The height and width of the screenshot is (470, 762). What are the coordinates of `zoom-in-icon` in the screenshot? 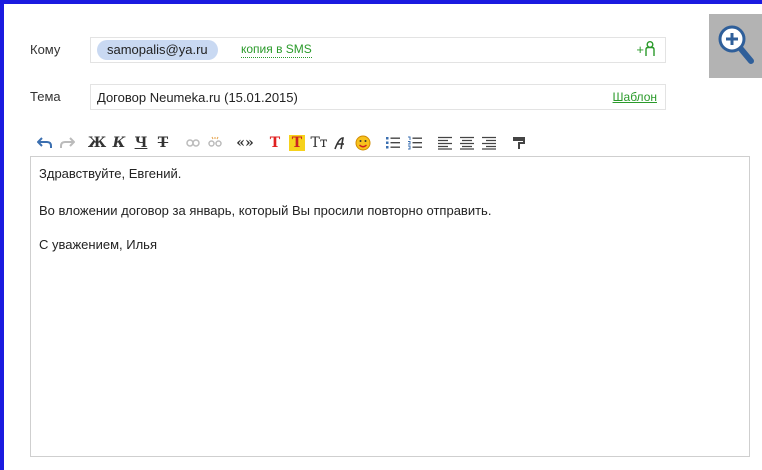 It's located at (736, 44).